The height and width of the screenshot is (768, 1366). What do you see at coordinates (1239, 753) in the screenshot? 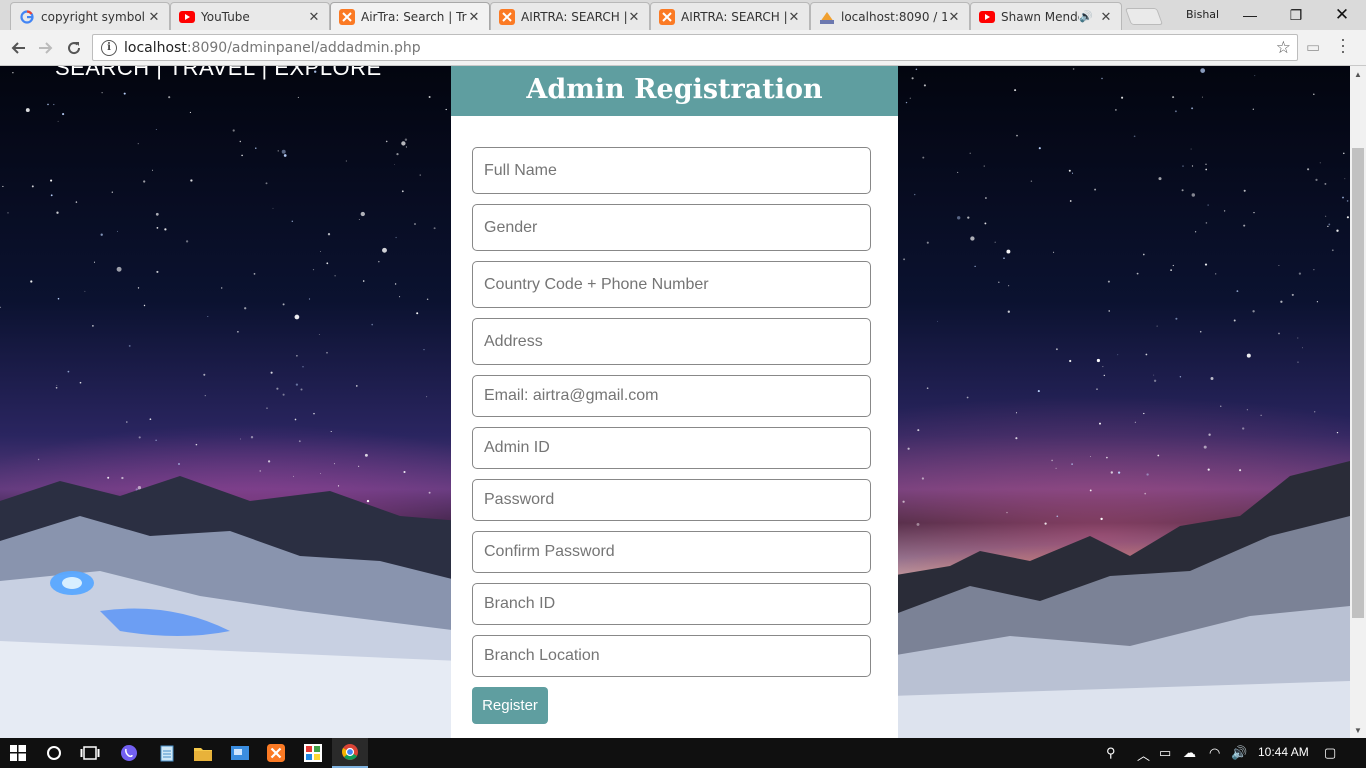
I see `volume-icon: 🔊` at bounding box center [1239, 753].